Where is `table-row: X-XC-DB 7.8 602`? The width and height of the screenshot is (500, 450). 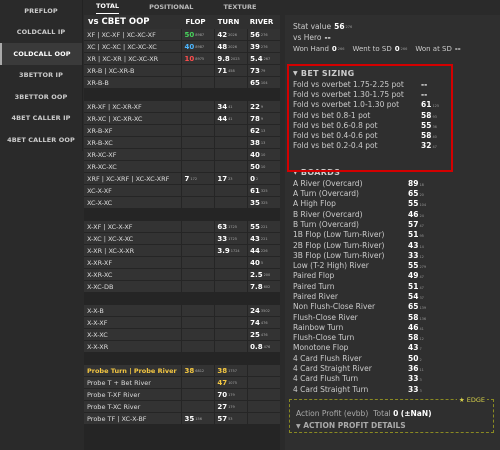 table-row: X-XC-DB 7.8 602 is located at coordinates (182, 286).